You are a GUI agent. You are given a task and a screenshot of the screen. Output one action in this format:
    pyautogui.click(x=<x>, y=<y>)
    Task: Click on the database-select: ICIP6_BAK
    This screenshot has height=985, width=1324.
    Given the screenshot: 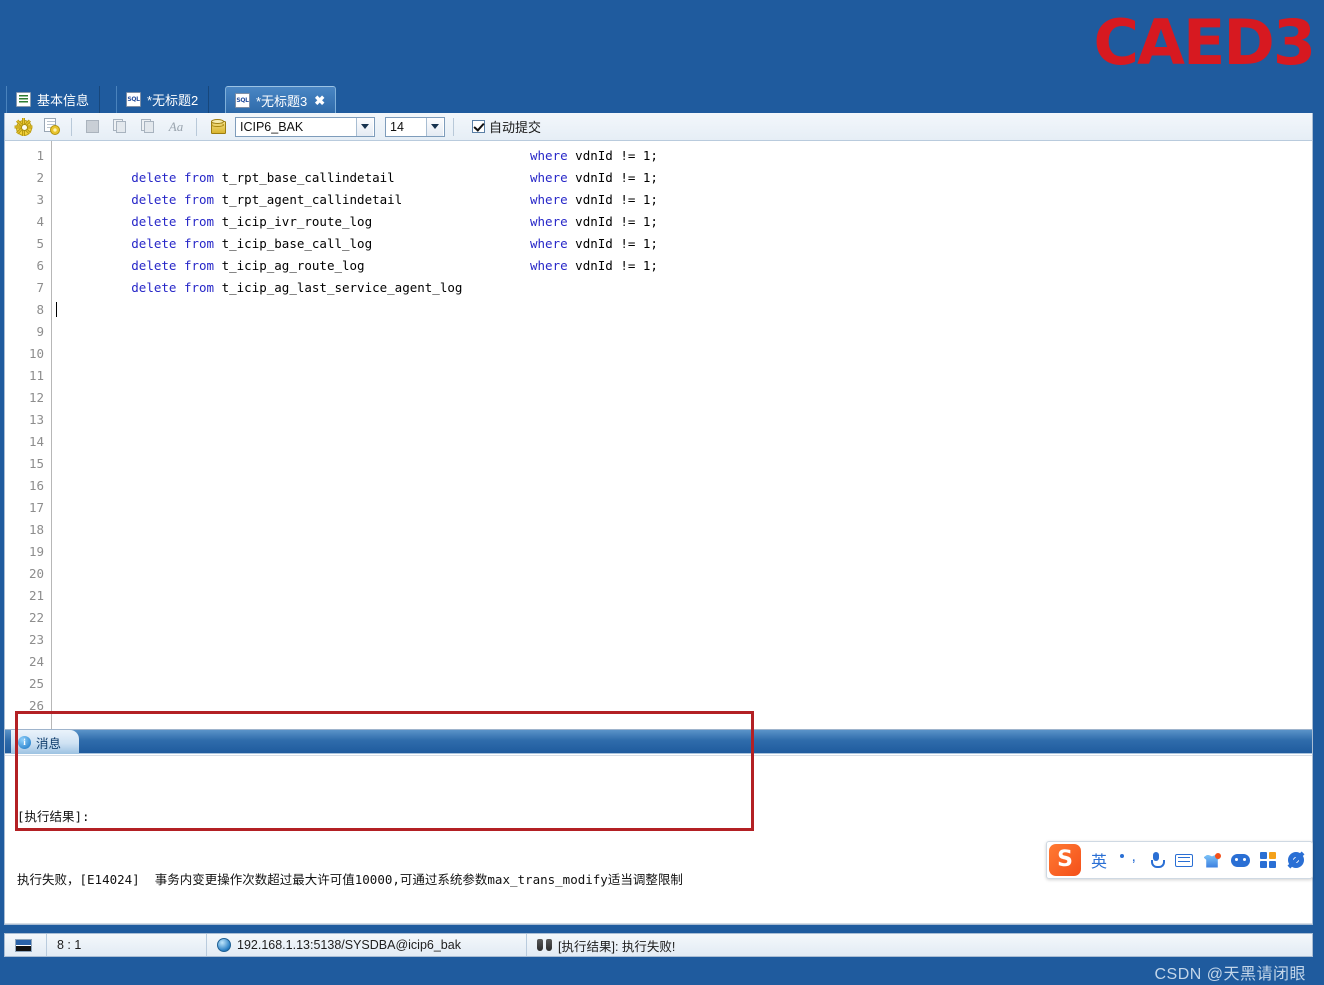 What is the action you would take?
    pyautogui.click(x=305, y=126)
    